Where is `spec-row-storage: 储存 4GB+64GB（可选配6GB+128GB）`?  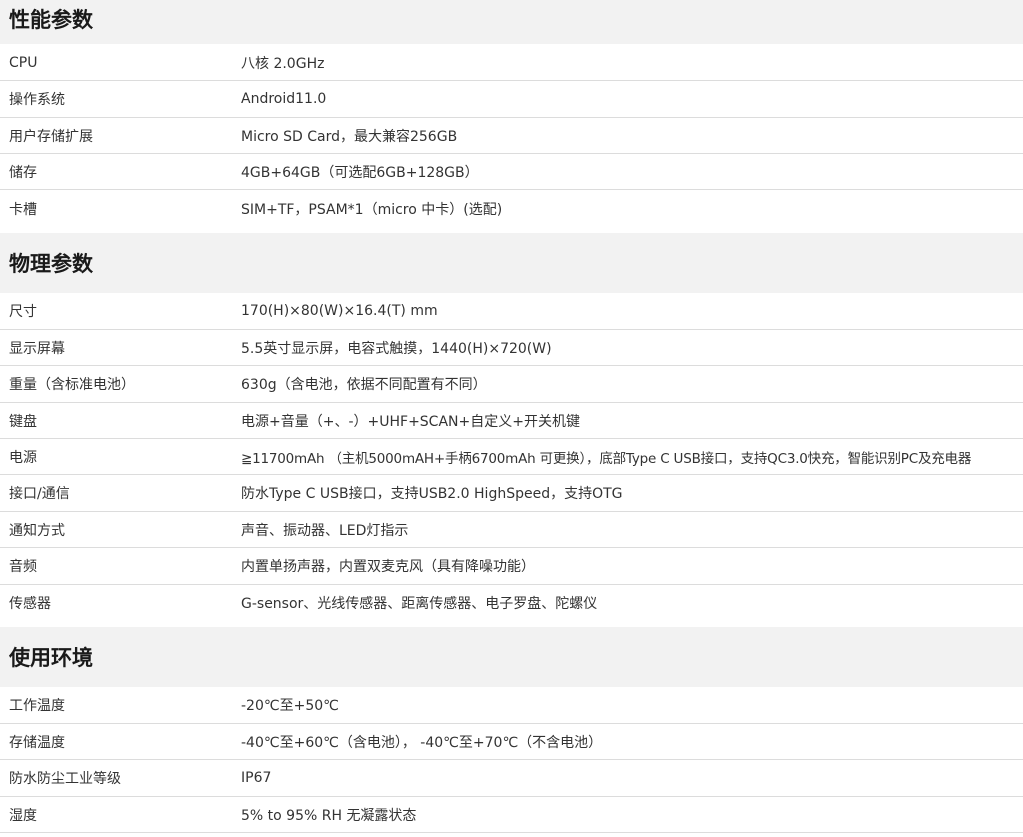
spec-row-storage: 储存 4GB+64GB（可选配6GB+128GB） is located at coordinates (511, 172).